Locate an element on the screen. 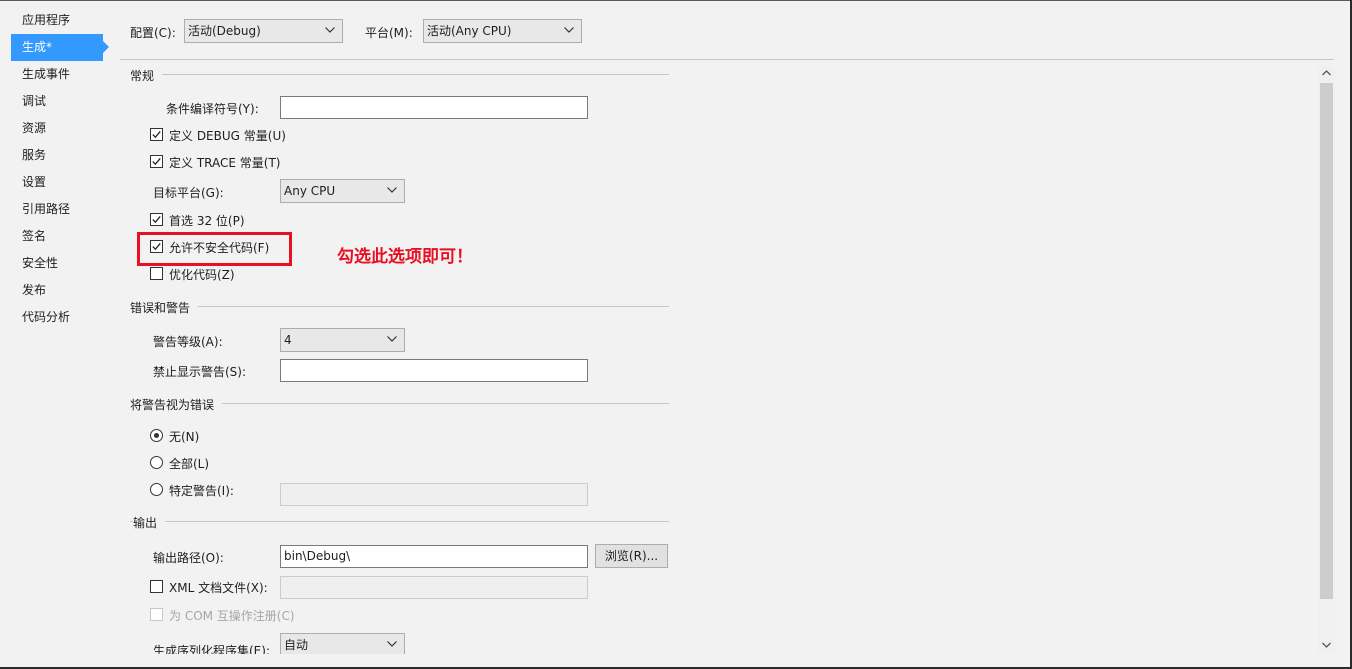  com-register-checkbox is located at coordinates (156, 614).